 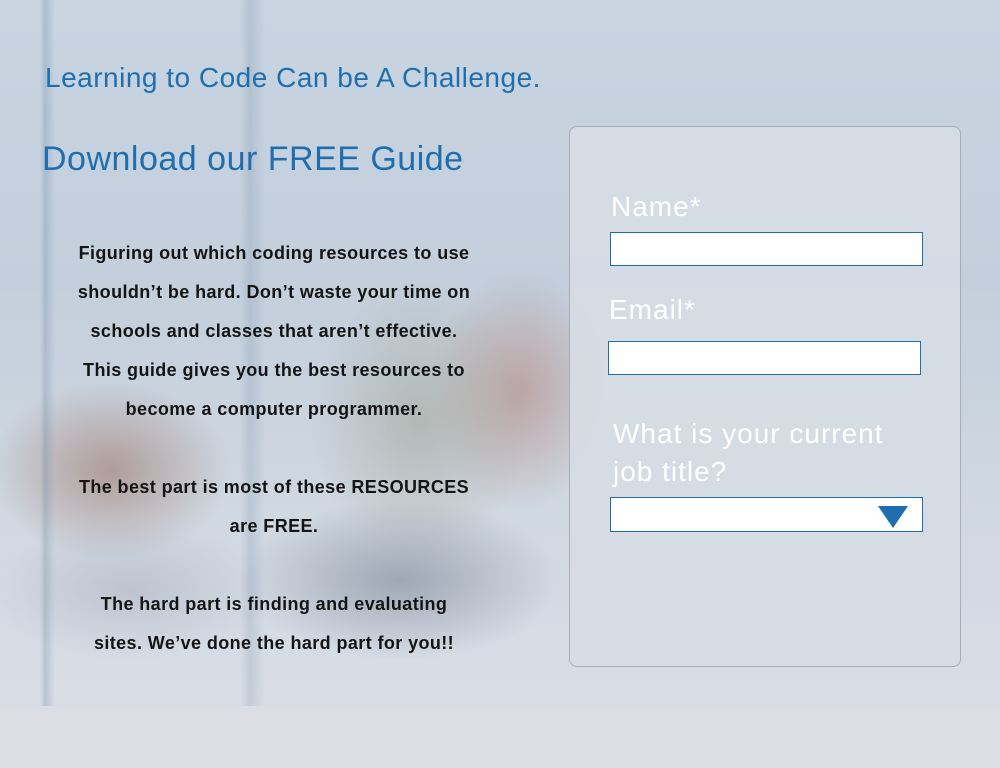 I want to click on copy-line: become a computer programmer., so click(x=274, y=409).